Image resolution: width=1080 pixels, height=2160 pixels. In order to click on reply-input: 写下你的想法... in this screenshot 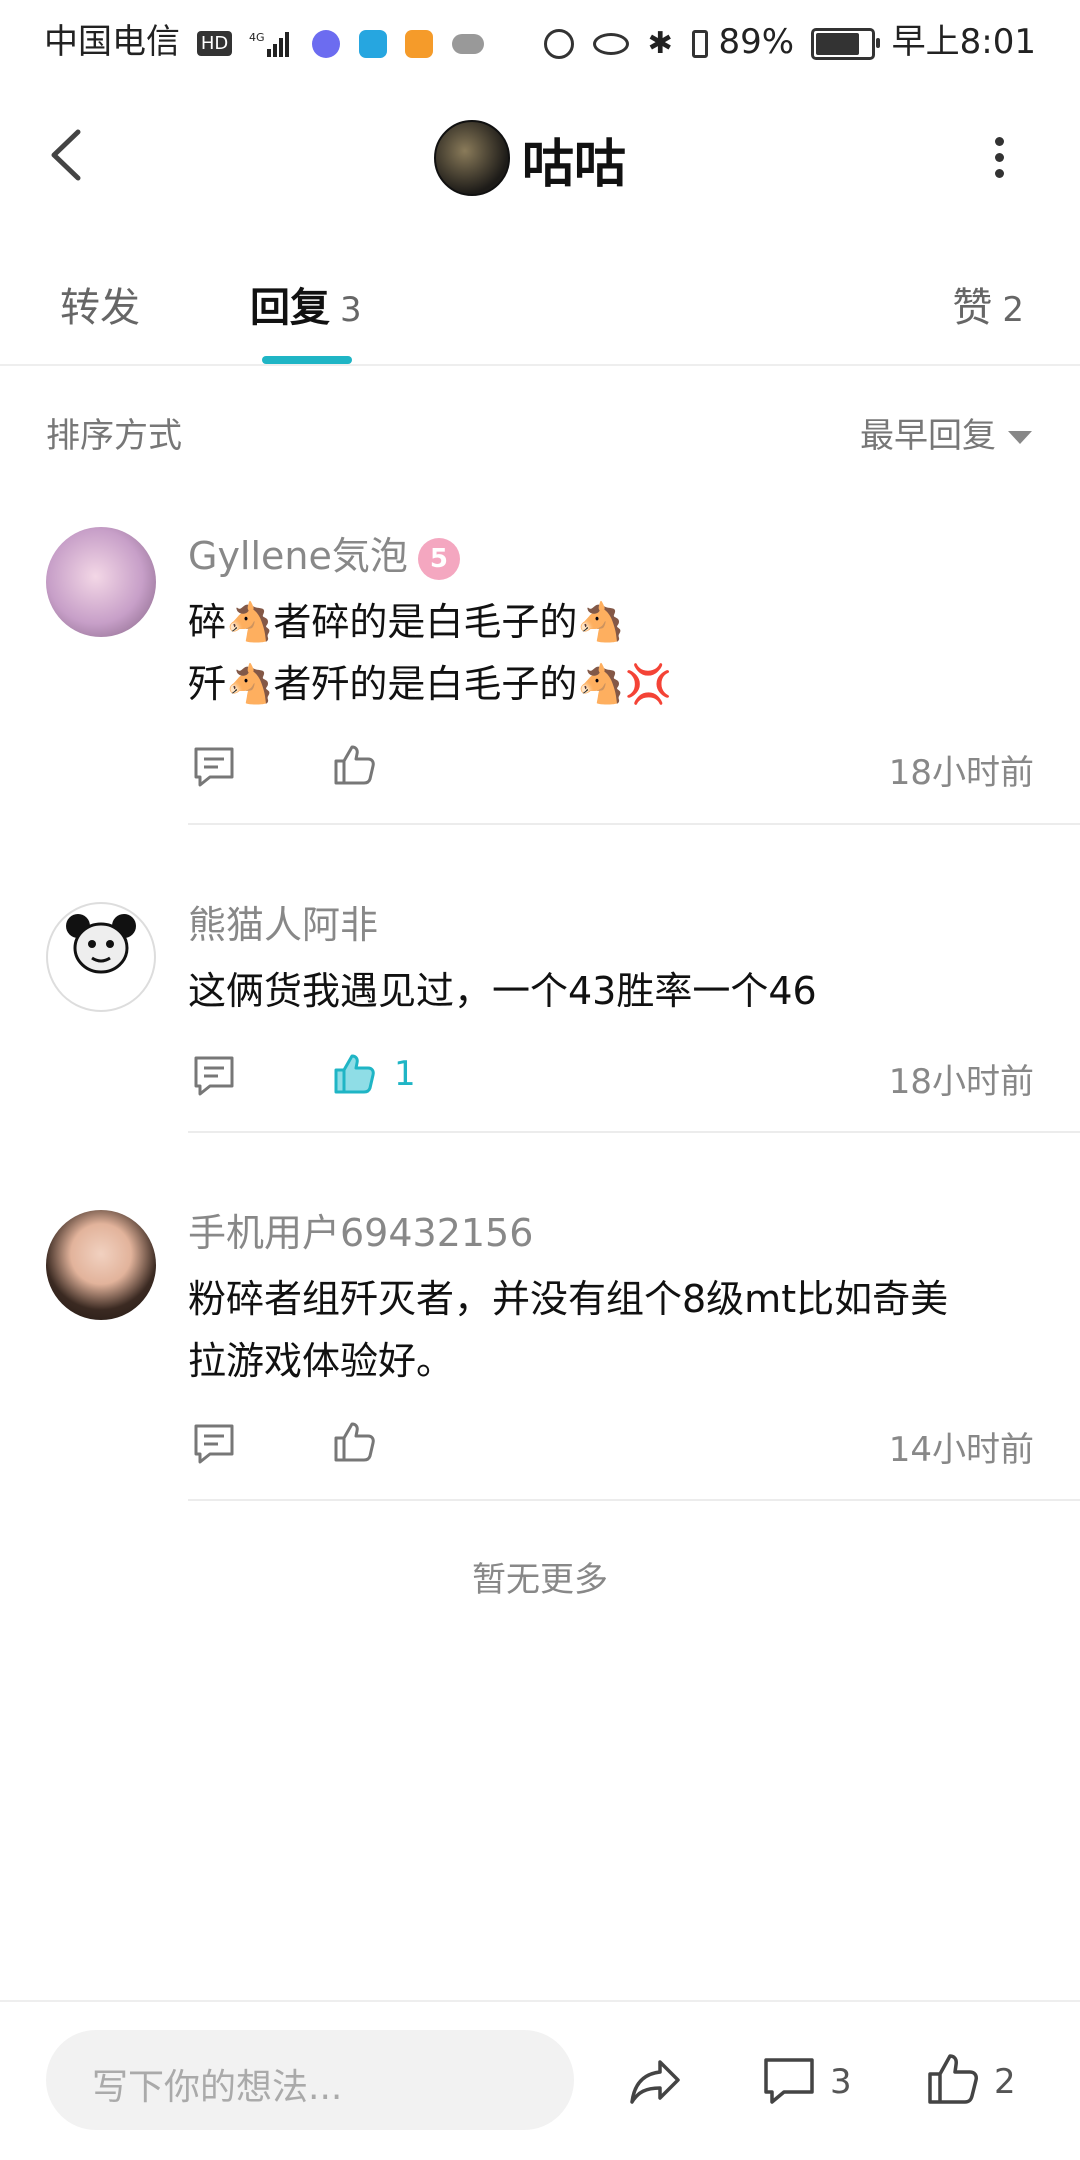, I will do `click(310, 2080)`.